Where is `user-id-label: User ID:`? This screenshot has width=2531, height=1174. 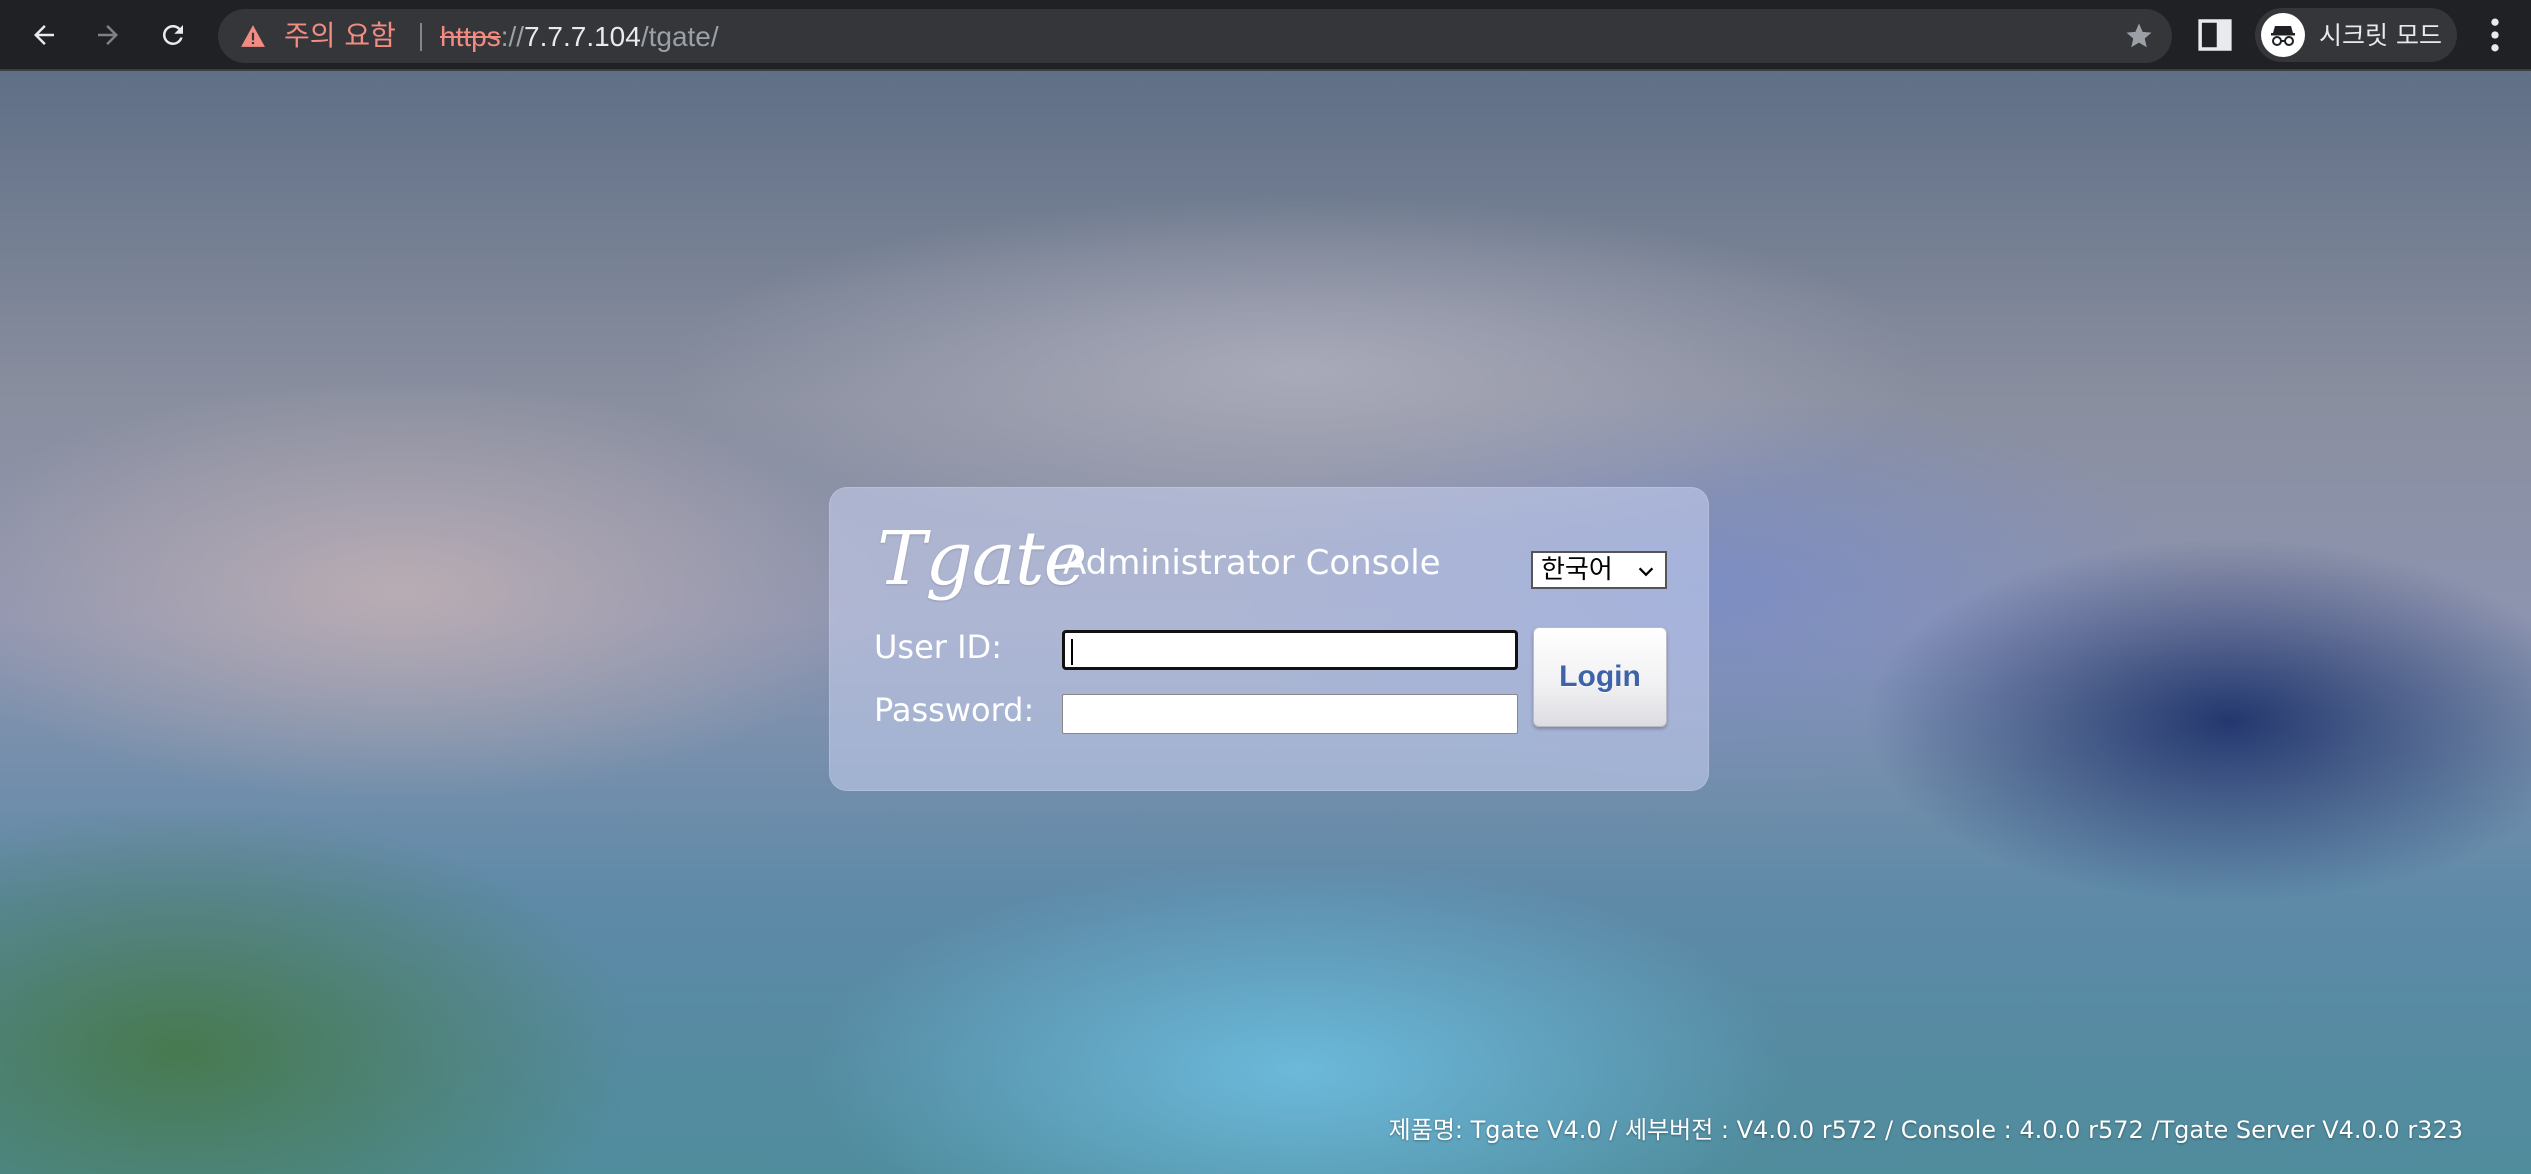 user-id-label: User ID: is located at coordinates (938, 647).